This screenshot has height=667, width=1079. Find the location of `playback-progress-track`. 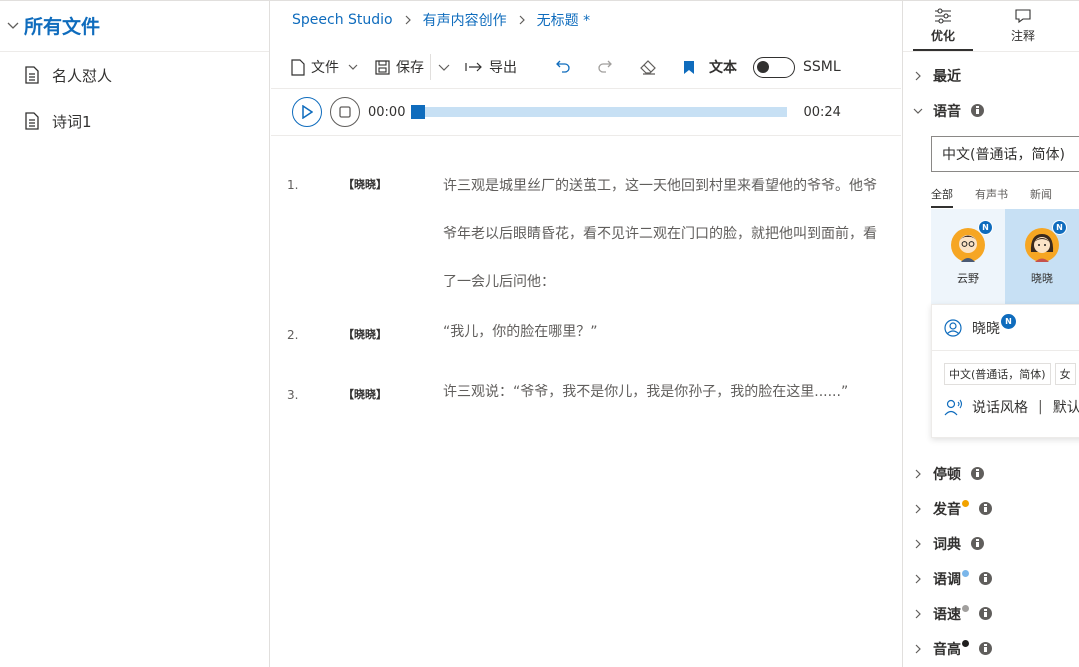

playback-progress-track is located at coordinates (599, 112).